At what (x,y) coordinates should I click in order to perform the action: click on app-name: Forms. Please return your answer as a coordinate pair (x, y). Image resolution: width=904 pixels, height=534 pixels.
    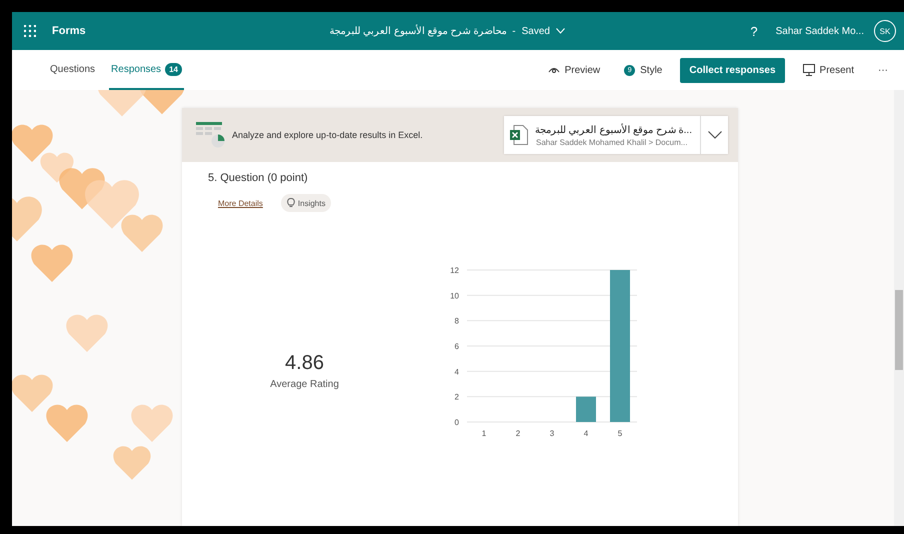
    Looking at the image, I should click on (69, 31).